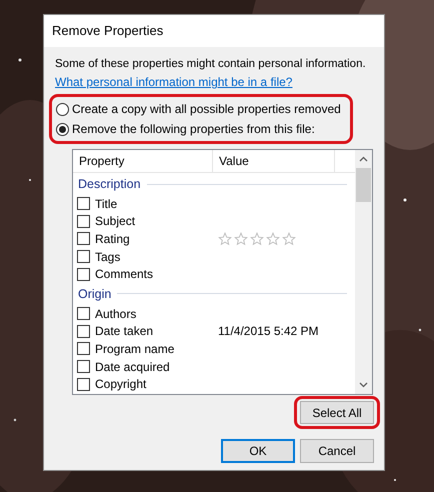  I want to click on property-value: 11/4/2015 5:42 PM, so click(268, 331).